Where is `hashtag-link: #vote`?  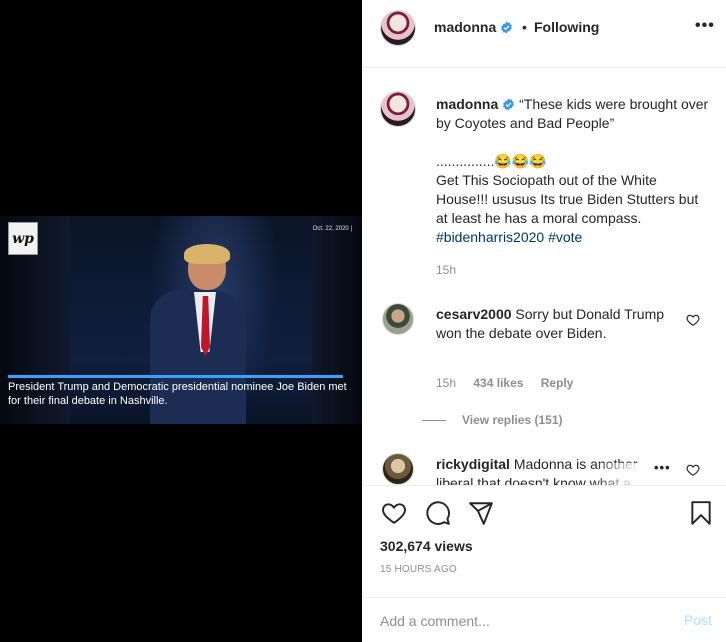 hashtag-link: #vote is located at coordinates (565, 237).